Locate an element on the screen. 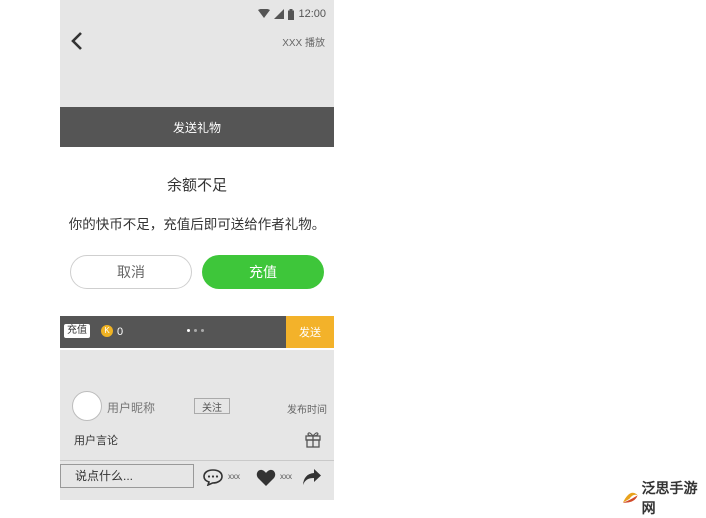 The image size is (706, 518). avatar is located at coordinates (87, 406).